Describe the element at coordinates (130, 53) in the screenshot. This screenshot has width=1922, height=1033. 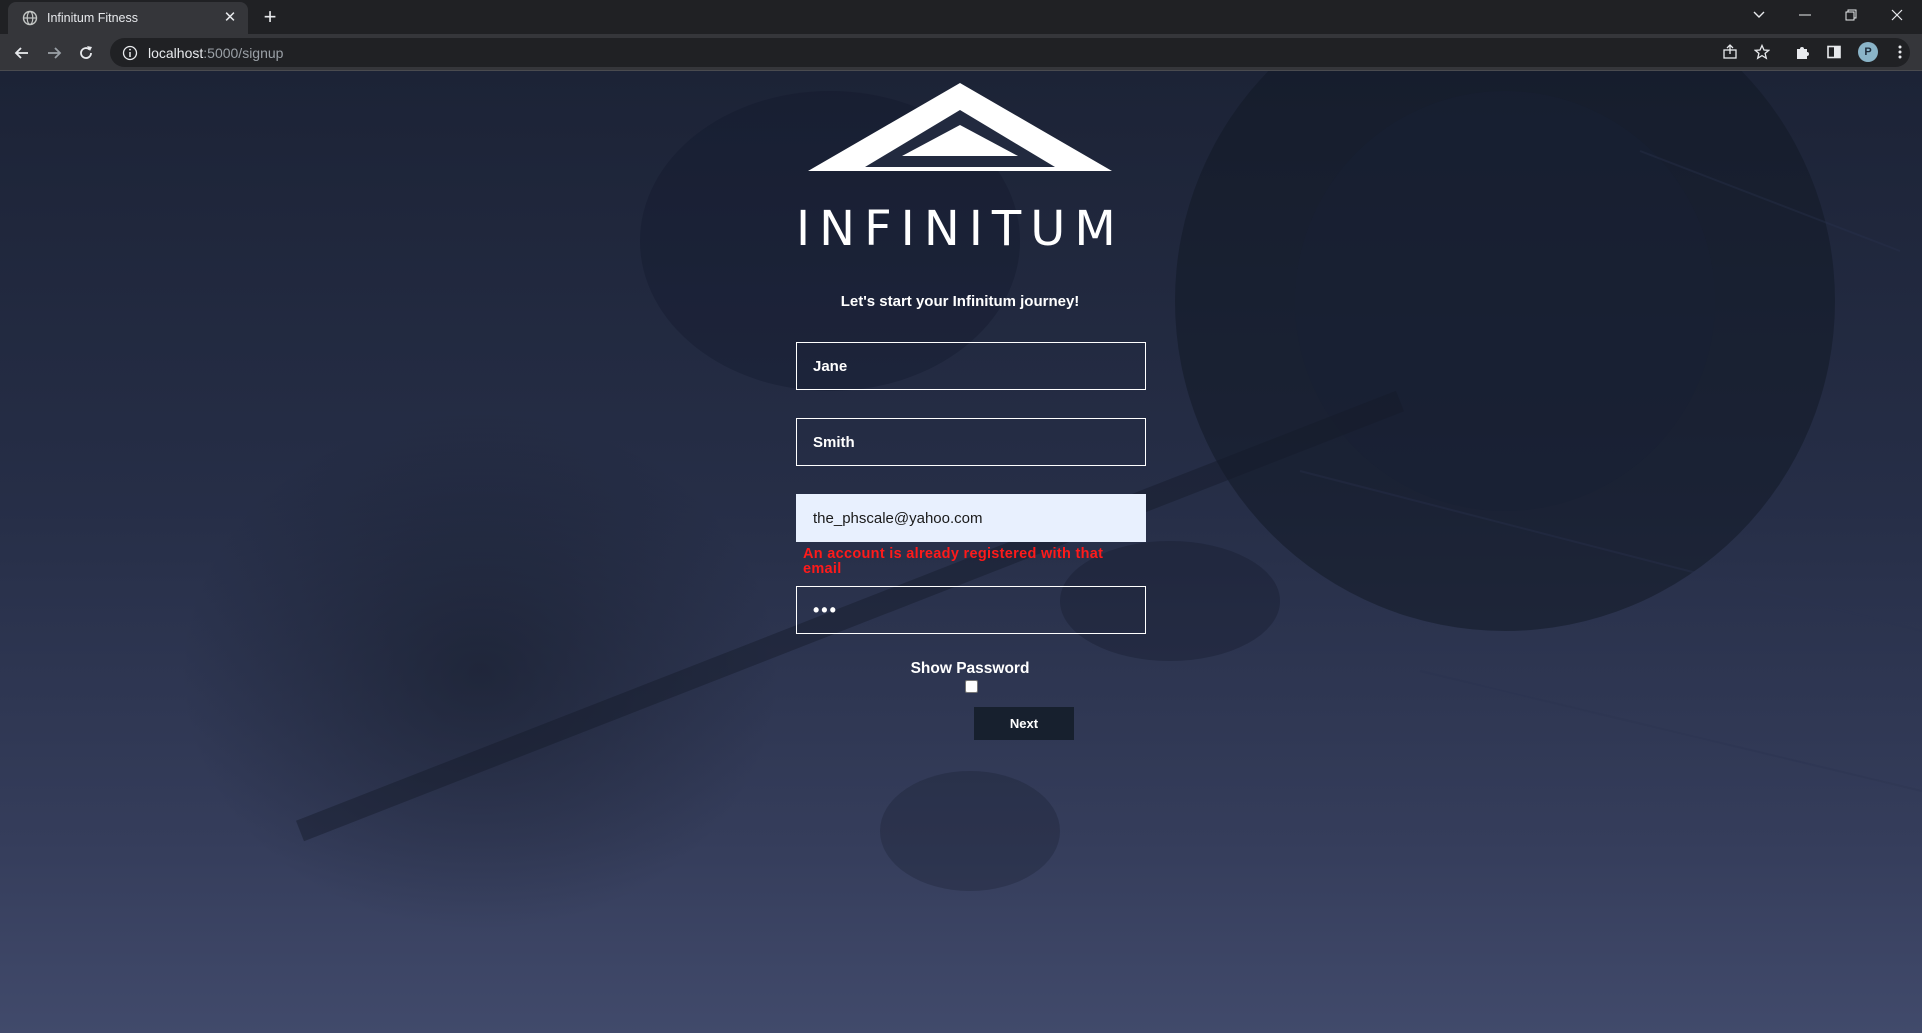
I see `info-icon` at that location.